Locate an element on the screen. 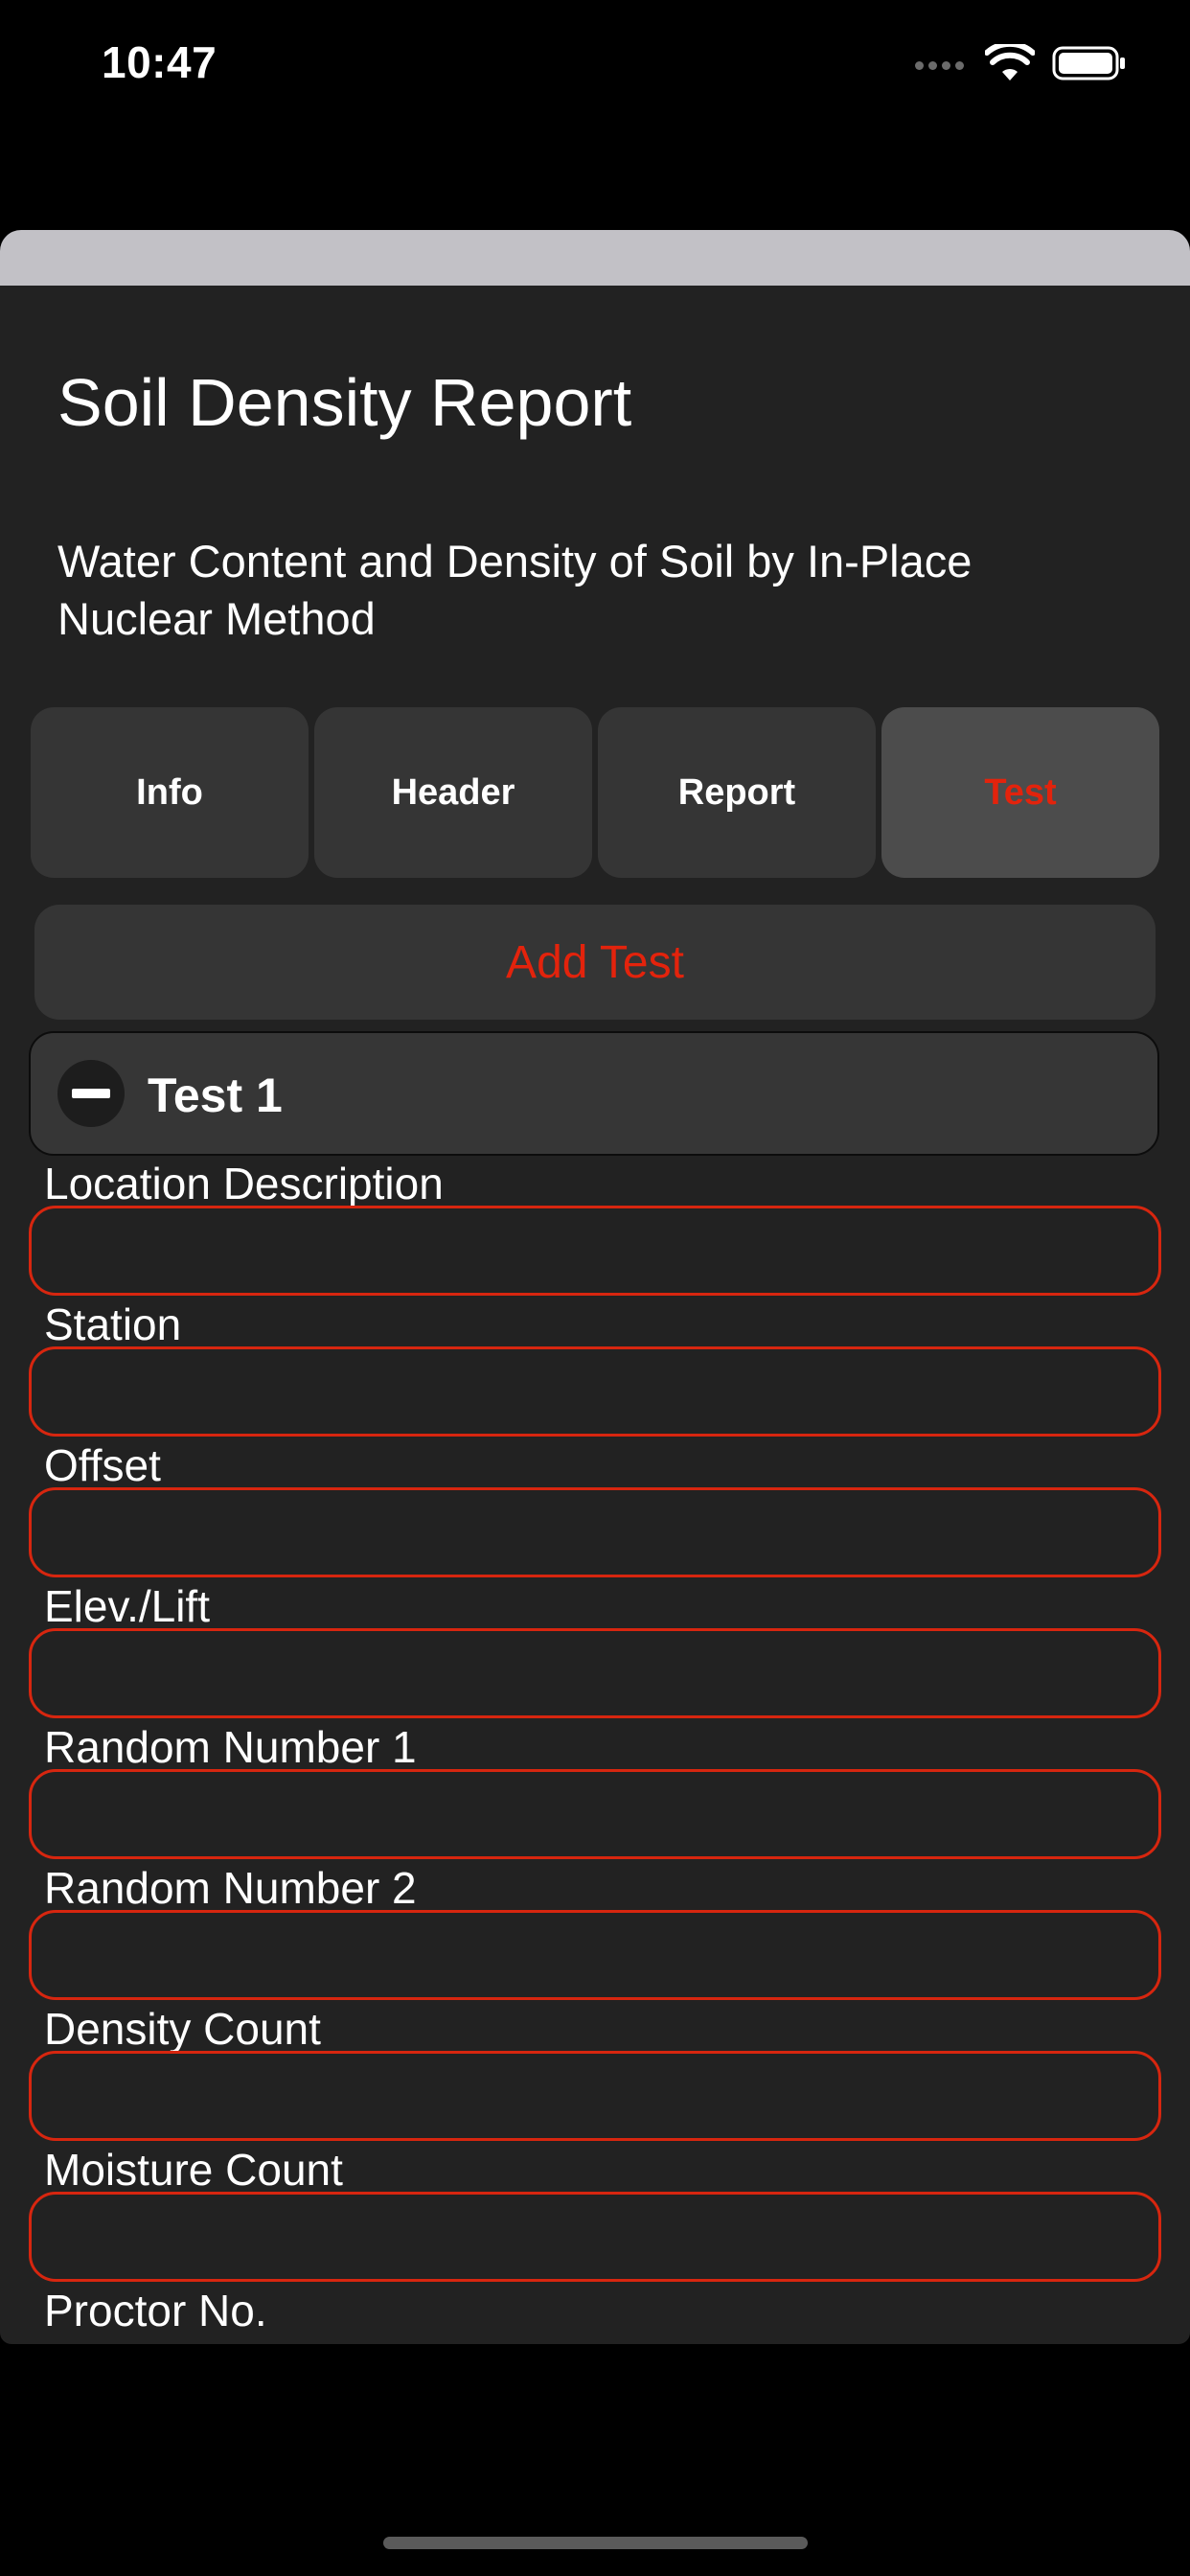  home-indicator is located at coordinates (595, 2543).